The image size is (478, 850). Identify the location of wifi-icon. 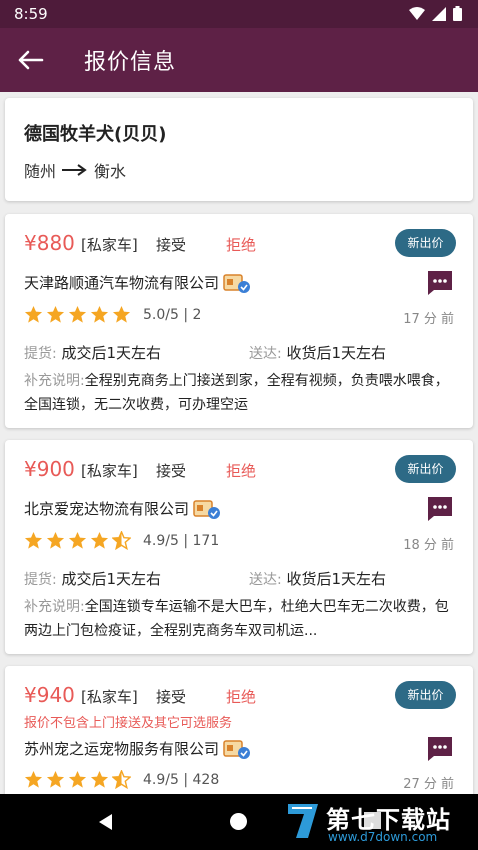
(417, 13).